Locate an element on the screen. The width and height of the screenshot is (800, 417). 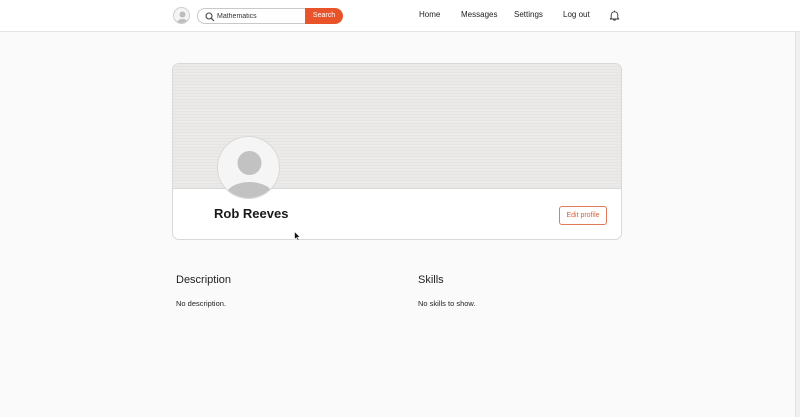
search-bar: Search is located at coordinates (270, 16).